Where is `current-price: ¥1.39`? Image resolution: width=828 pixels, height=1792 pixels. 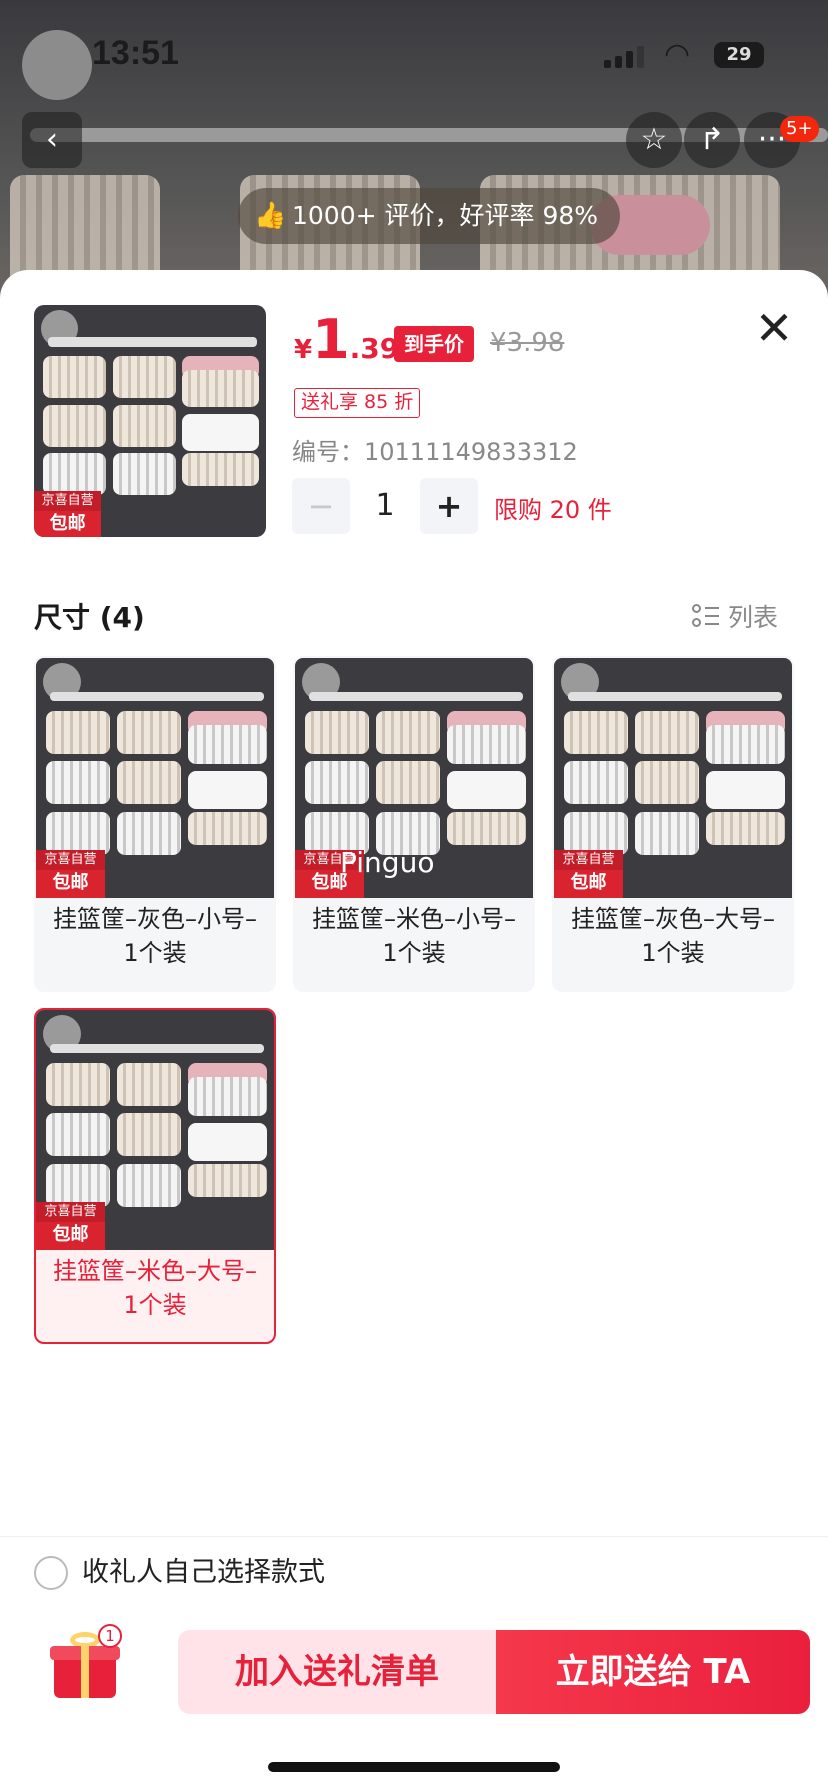
current-price: ¥1.39 is located at coordinates (346, 340).